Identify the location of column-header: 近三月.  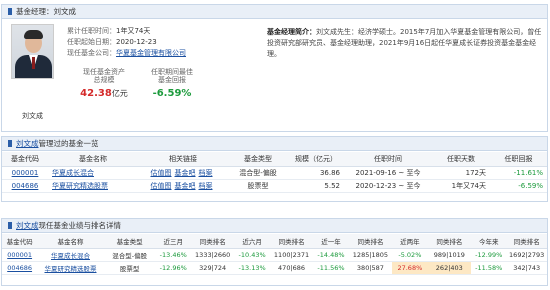
(173, 241).